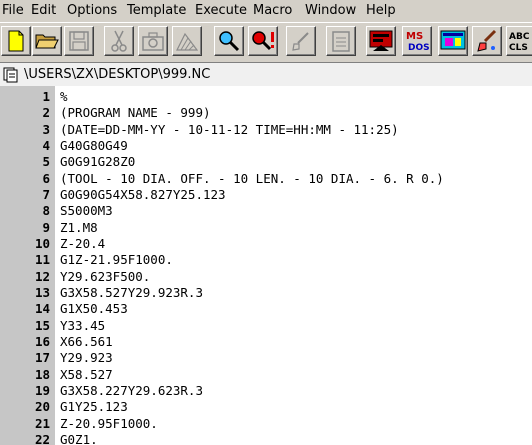  Describe the element at coordinates (46, 96) in the screenshot. I see `line-number: 1` at that location.